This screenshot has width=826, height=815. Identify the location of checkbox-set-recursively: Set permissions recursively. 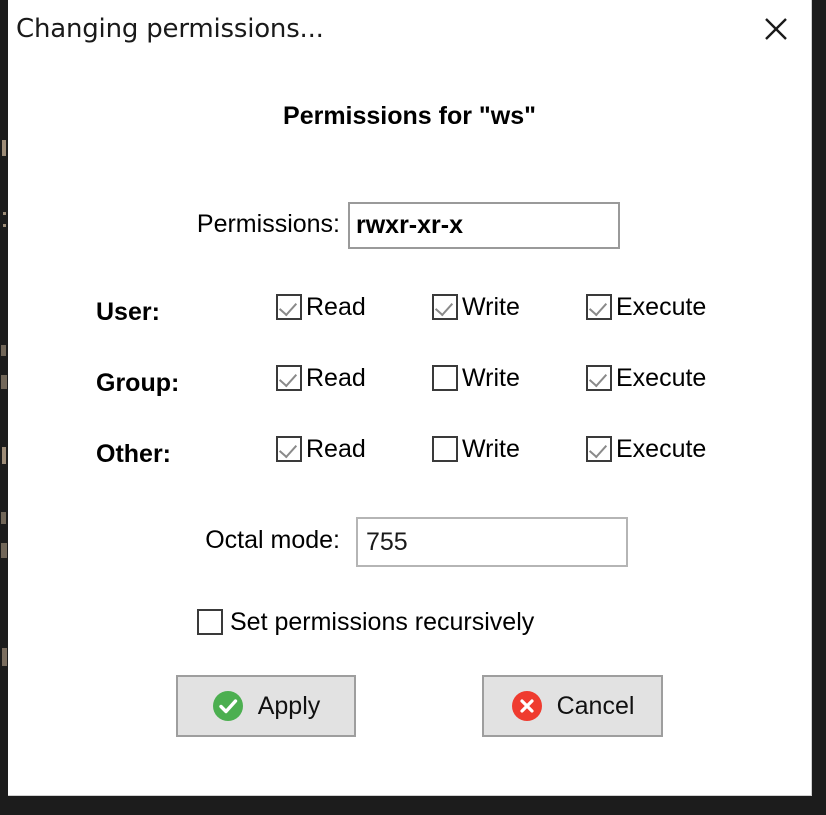
(365, 622).